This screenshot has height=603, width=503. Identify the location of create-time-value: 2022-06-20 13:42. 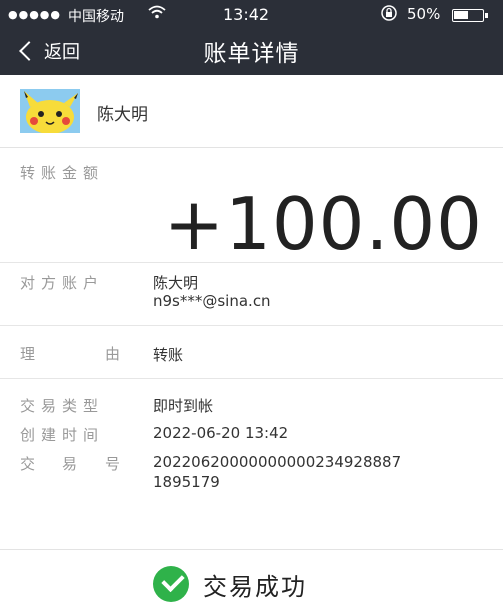
(221, 433).